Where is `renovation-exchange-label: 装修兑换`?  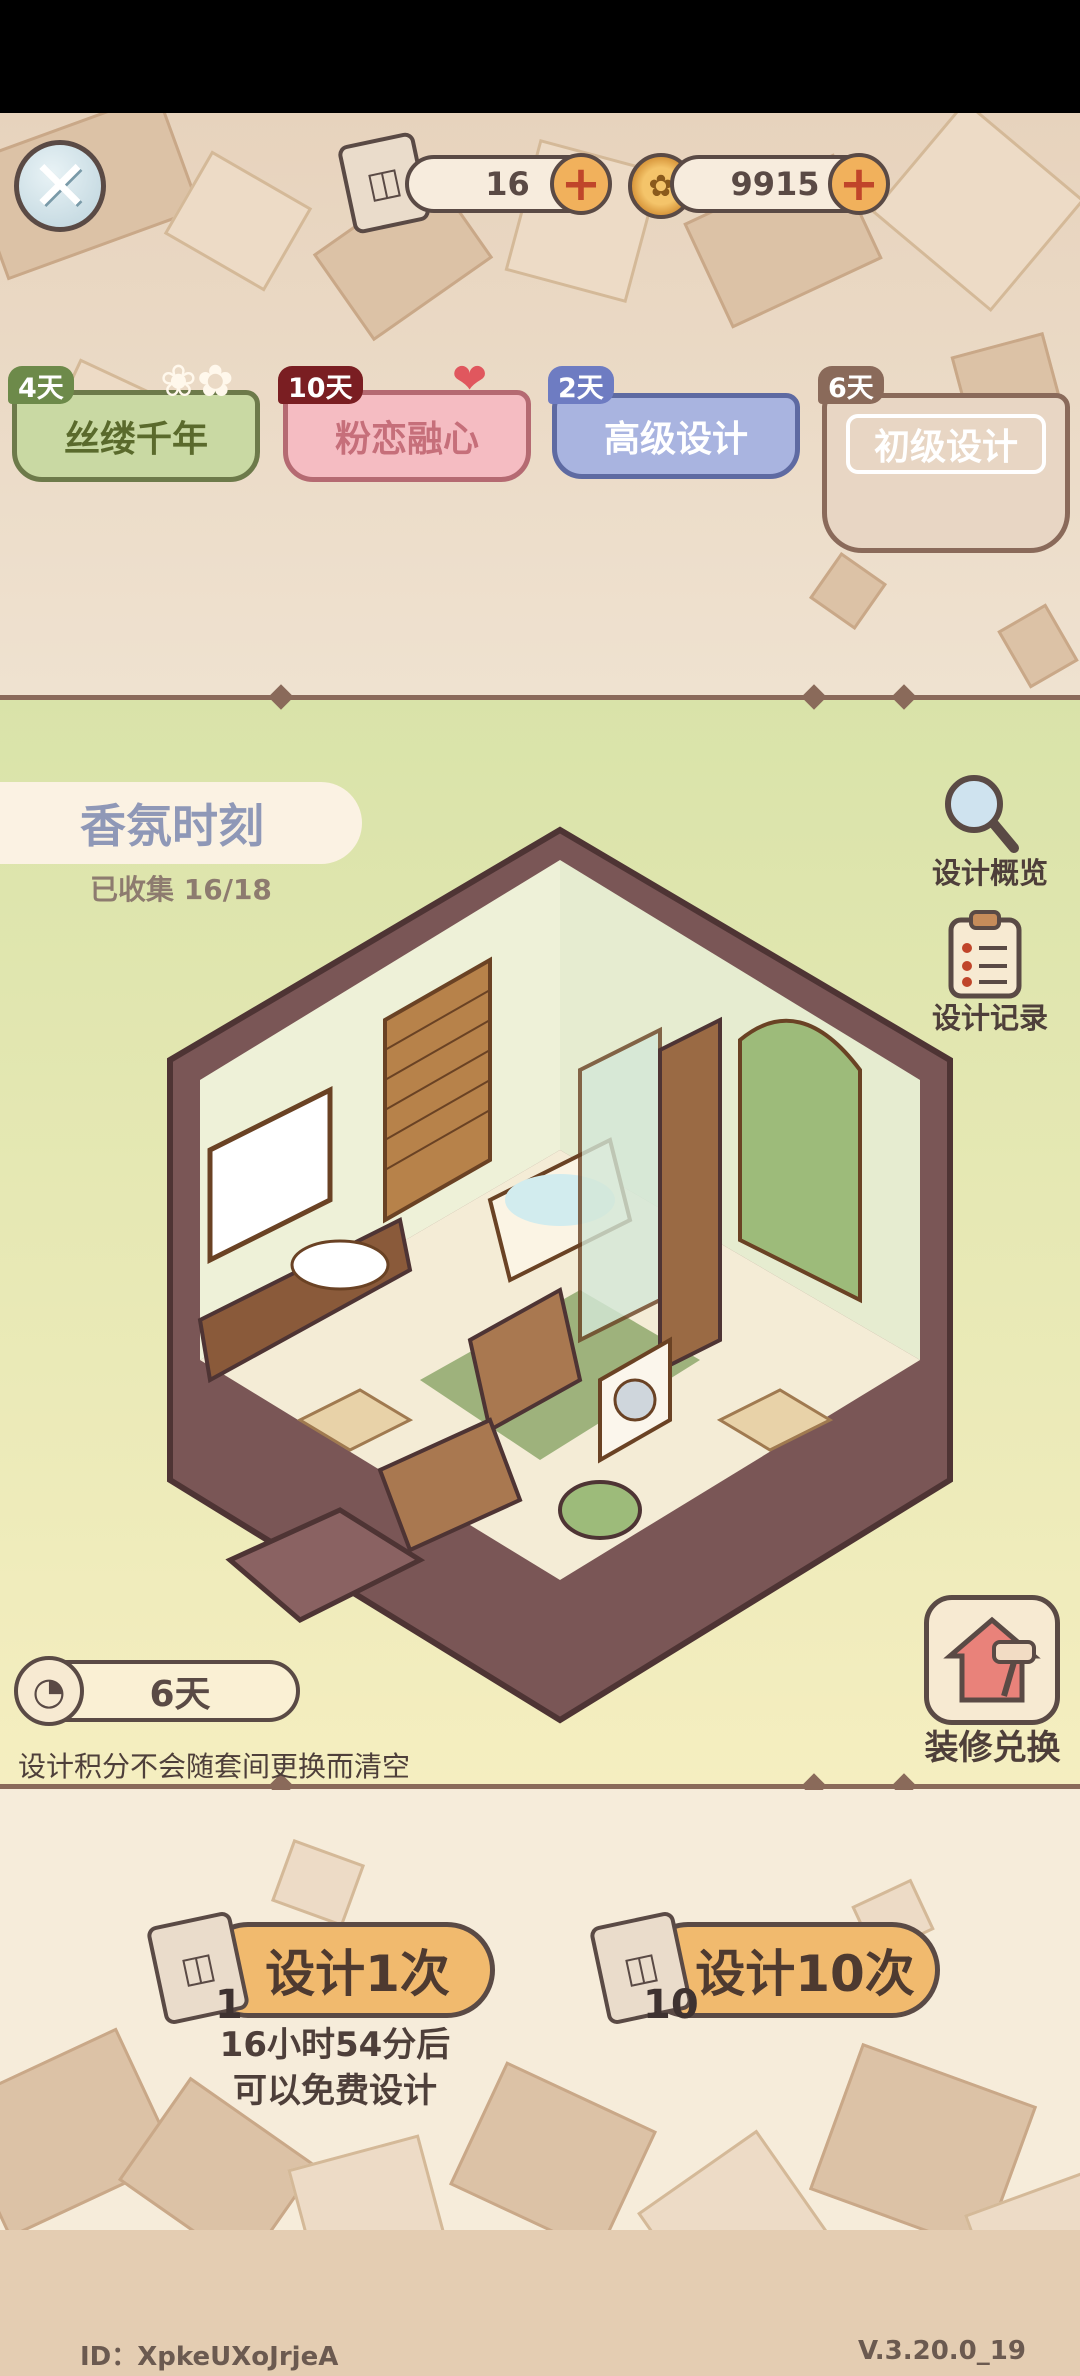
renovation-exchange-label: 装修兑换 is located at coordinates (992, 1744).